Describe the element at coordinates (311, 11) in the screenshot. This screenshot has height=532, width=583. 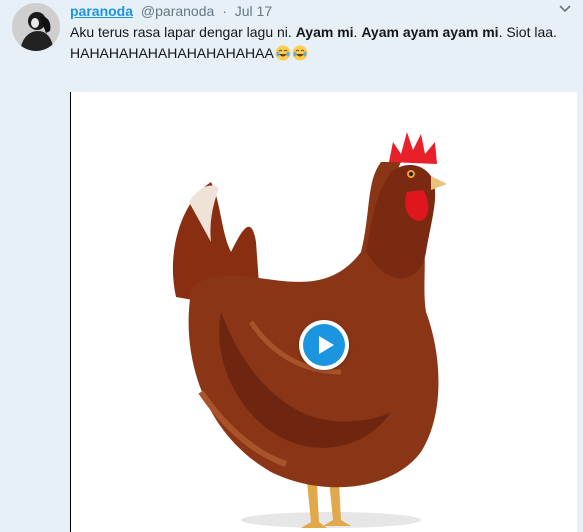
I see `tweet-header: paranoda @paranoda · Jul 17` at that location.